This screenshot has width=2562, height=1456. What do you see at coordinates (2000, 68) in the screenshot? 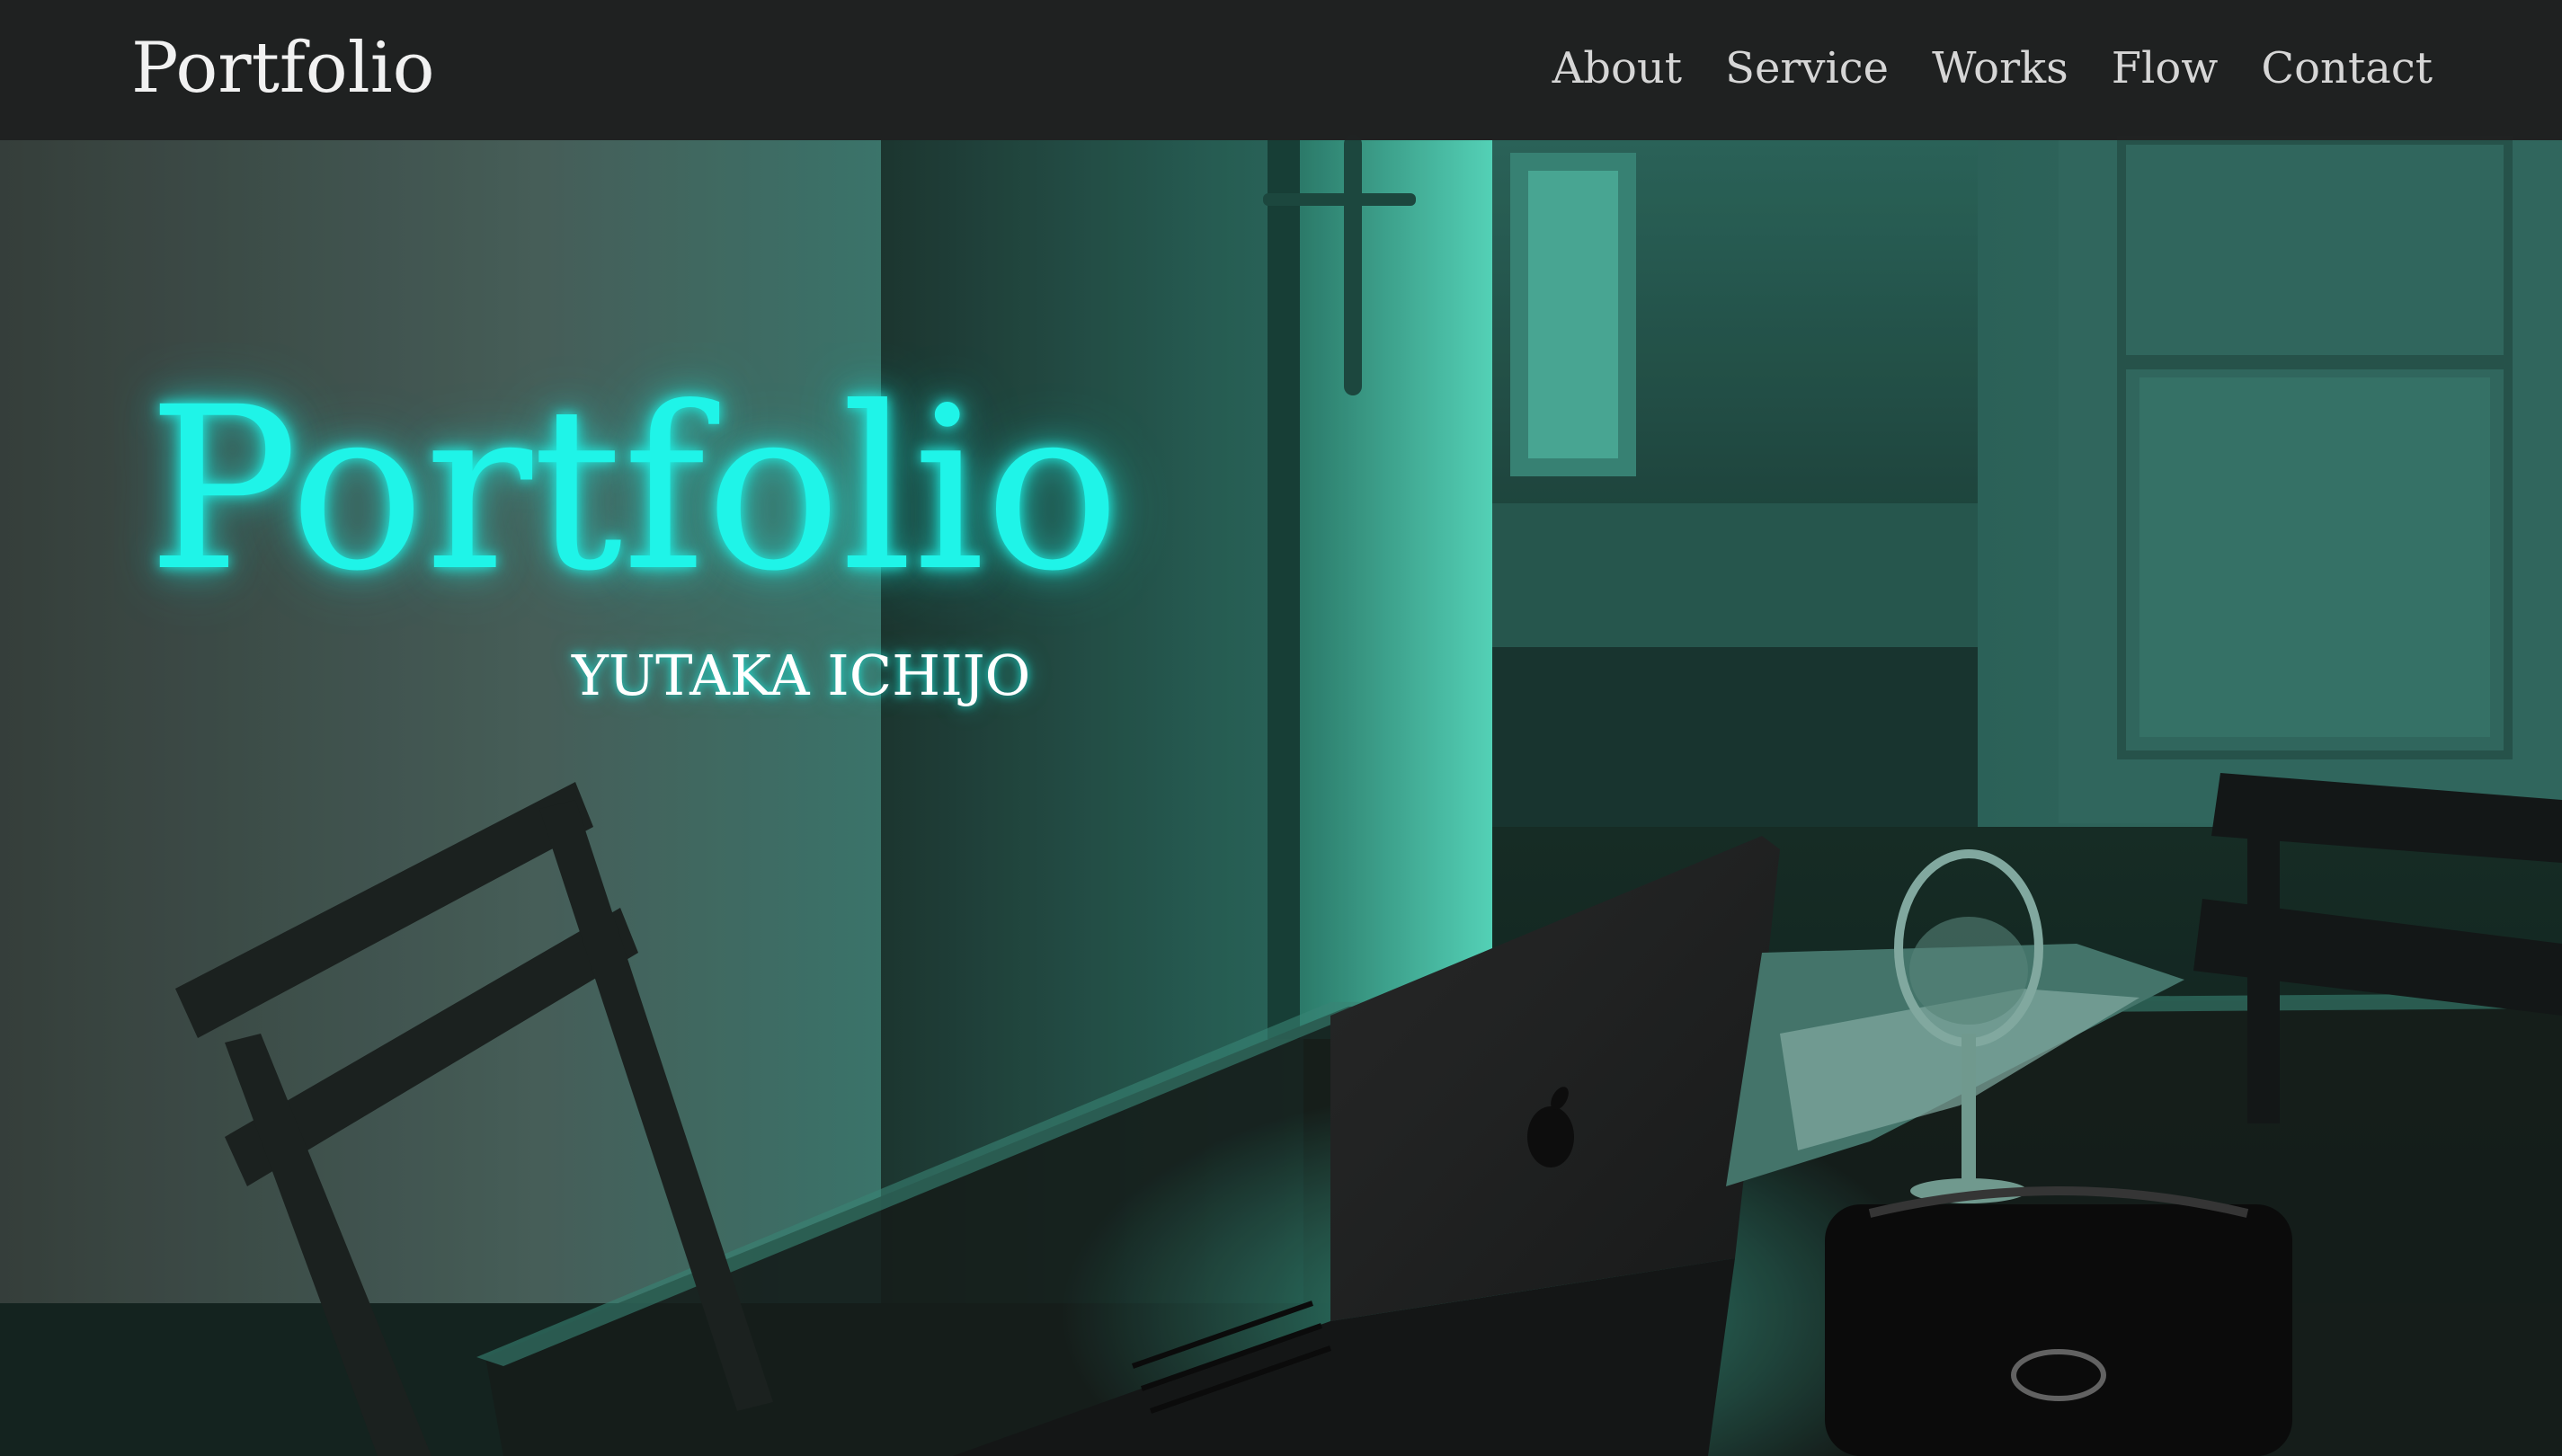
I see `nav-link-works: Works` at bounding box center [2000, 68].